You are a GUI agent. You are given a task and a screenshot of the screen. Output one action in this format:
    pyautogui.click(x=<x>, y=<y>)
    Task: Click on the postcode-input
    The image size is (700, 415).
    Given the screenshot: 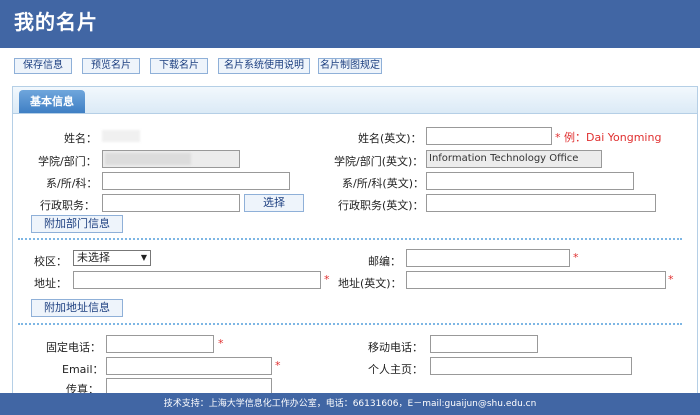 What is the action you would take?
    pyautogui.click(x=488, y=258)
    